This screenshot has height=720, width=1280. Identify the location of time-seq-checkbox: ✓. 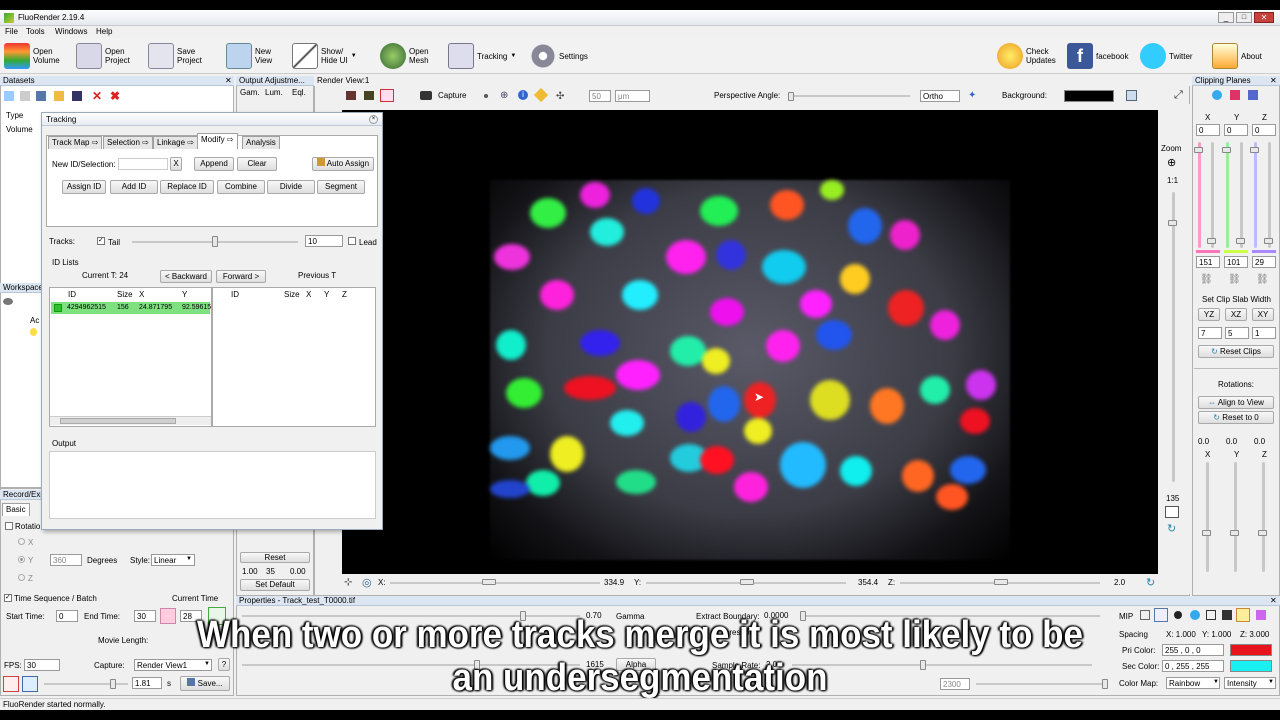
(8, 598).